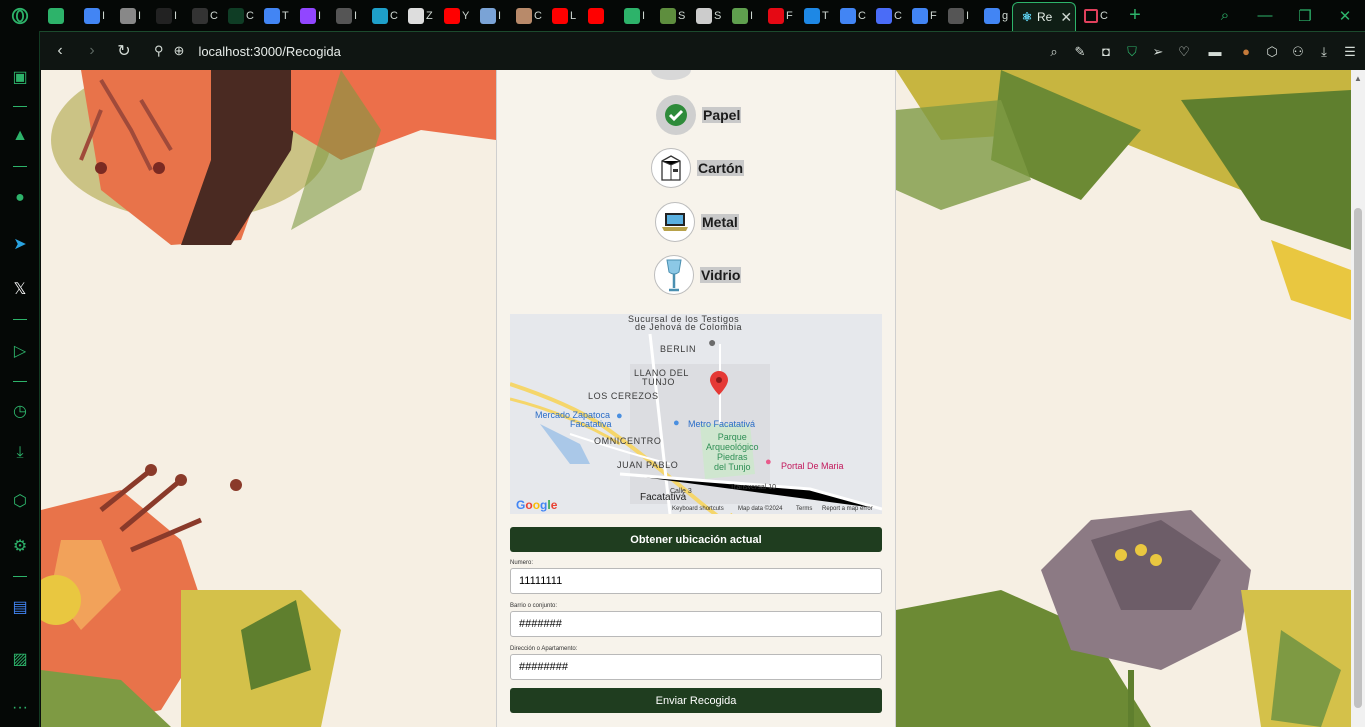 This screenshot has width=1365, height=727. Describe the element at coordinates (60, 51) in the screenshot. I see `back-icon: ‹` at that location.